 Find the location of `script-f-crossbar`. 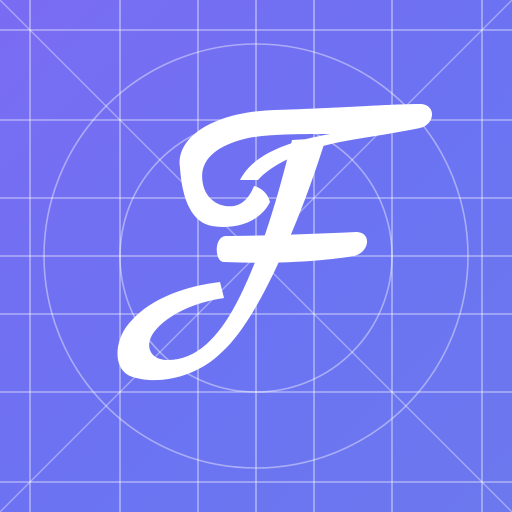

script-f-crossbar is located at coordinates (292, 247).